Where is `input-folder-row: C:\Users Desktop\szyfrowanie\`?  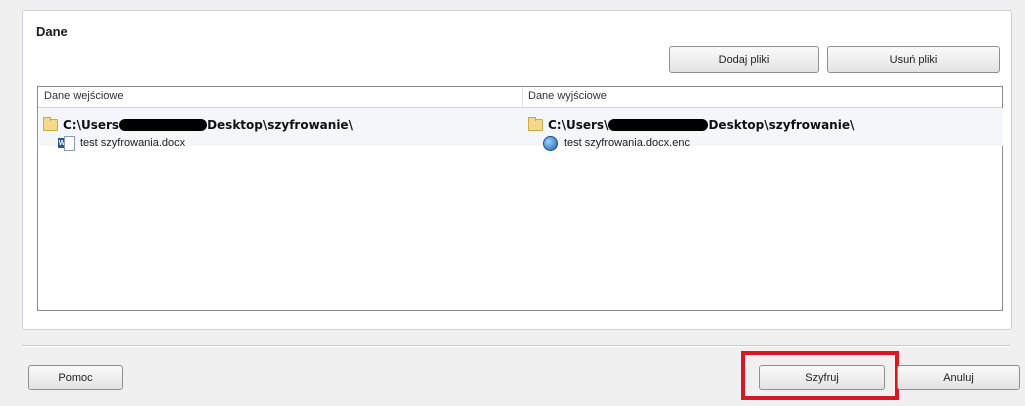 input-folder-row: C:\Users Desktop\szyfrowanie\ is located at coordinates (198, 125).